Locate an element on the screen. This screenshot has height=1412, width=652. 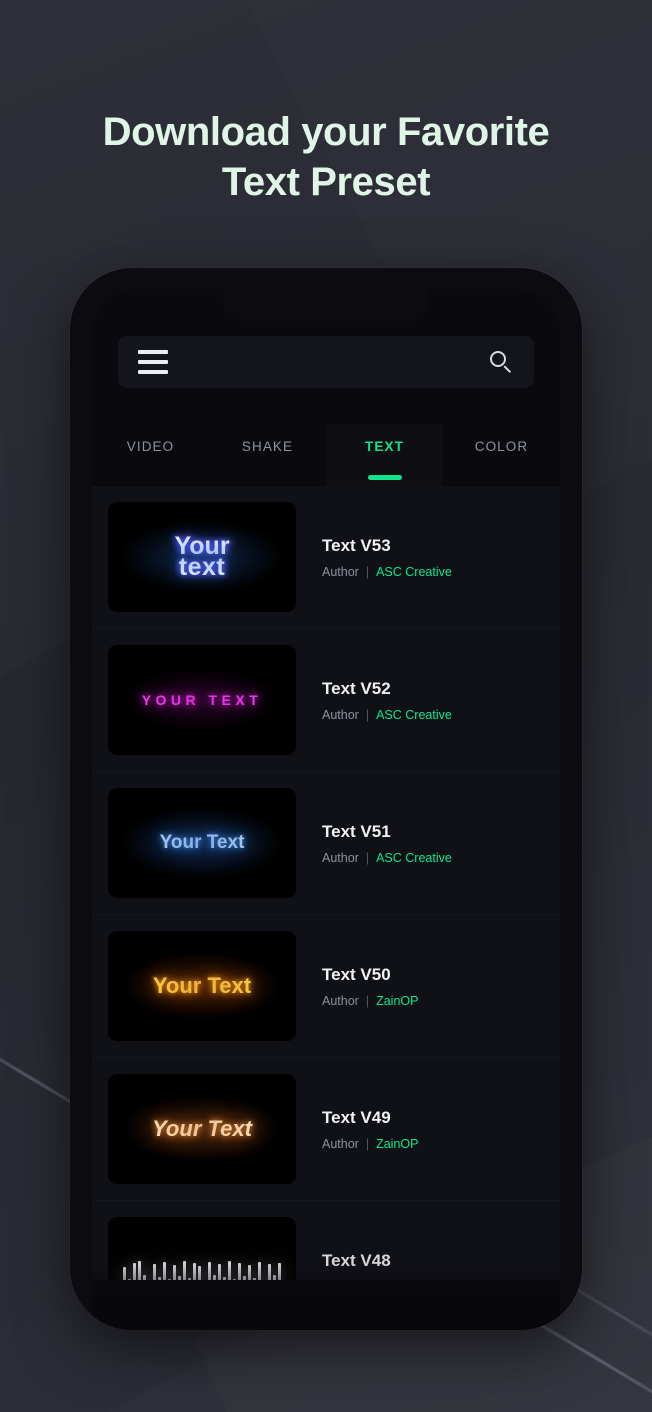
category-tab-bar: VIDEO SHAKE TEXT COLOR is located at coordinates (326, 455).